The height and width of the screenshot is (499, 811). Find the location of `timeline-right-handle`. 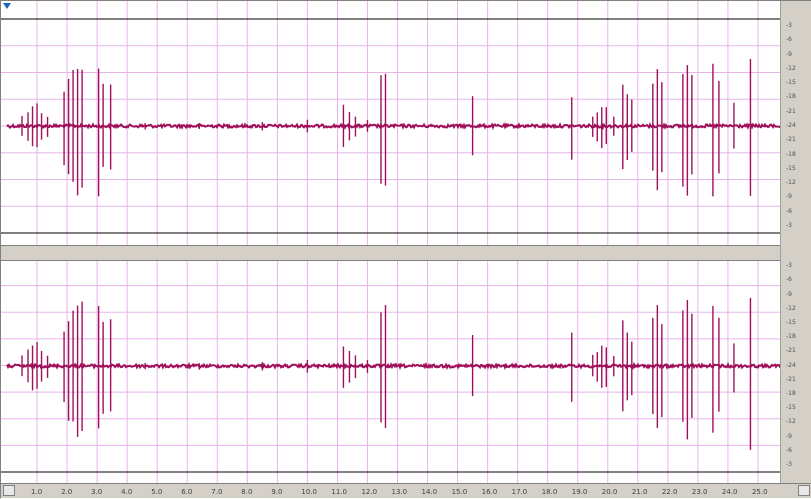

timeline-right-handle is located at coordinates (804, 490).